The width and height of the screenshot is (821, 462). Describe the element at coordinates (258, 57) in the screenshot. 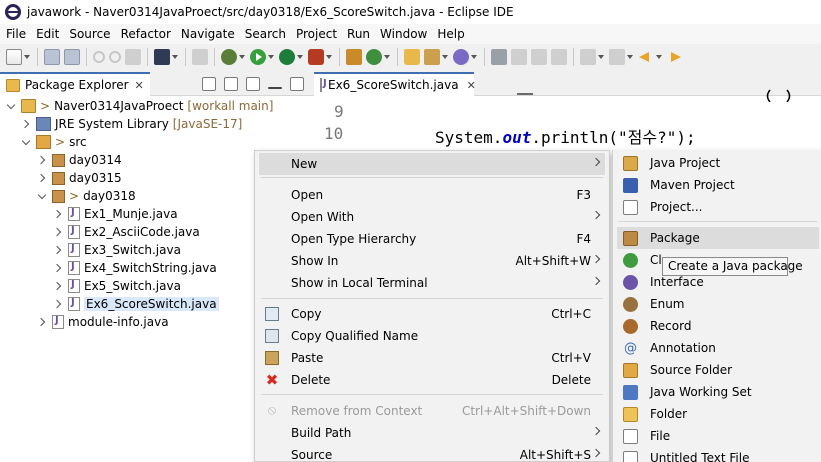

I see `run-icon` at that location.